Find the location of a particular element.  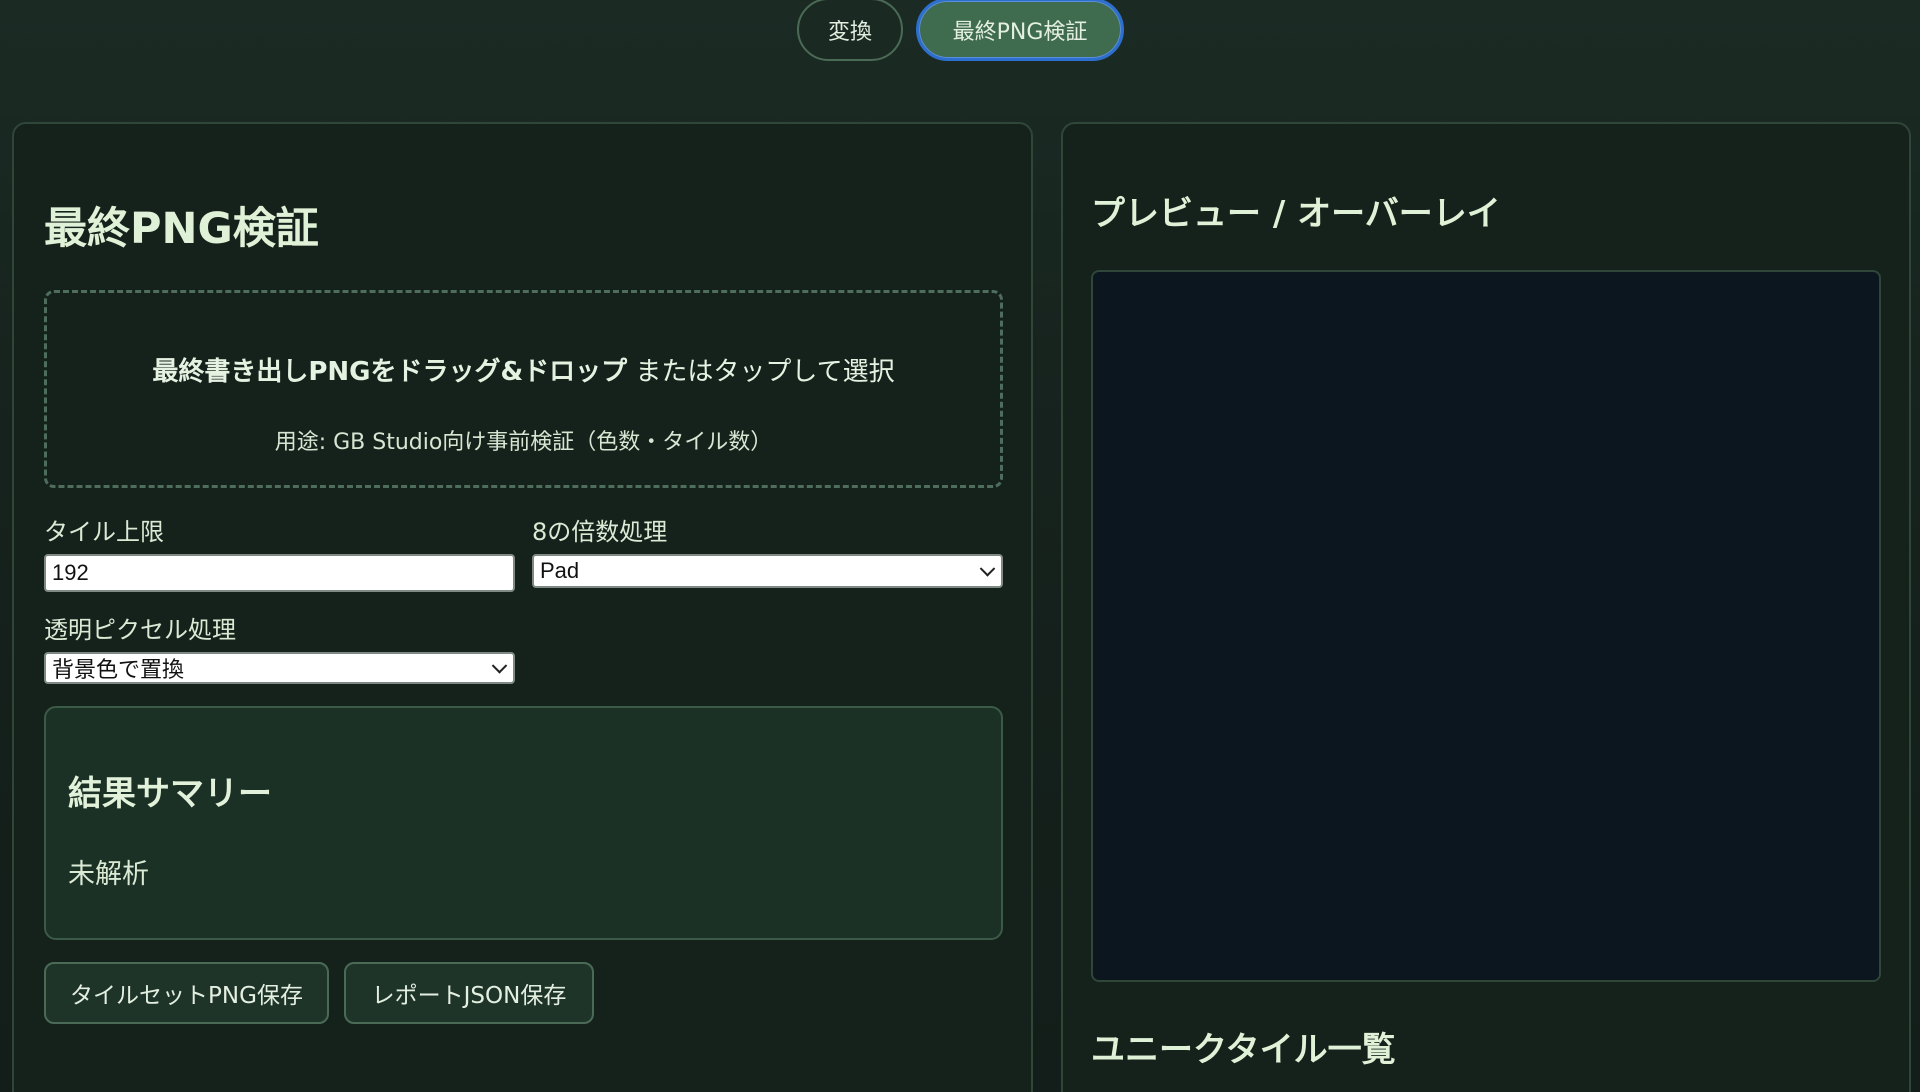

multiple8-label: 8の倍数処理 is located at coordinates (600, 532).